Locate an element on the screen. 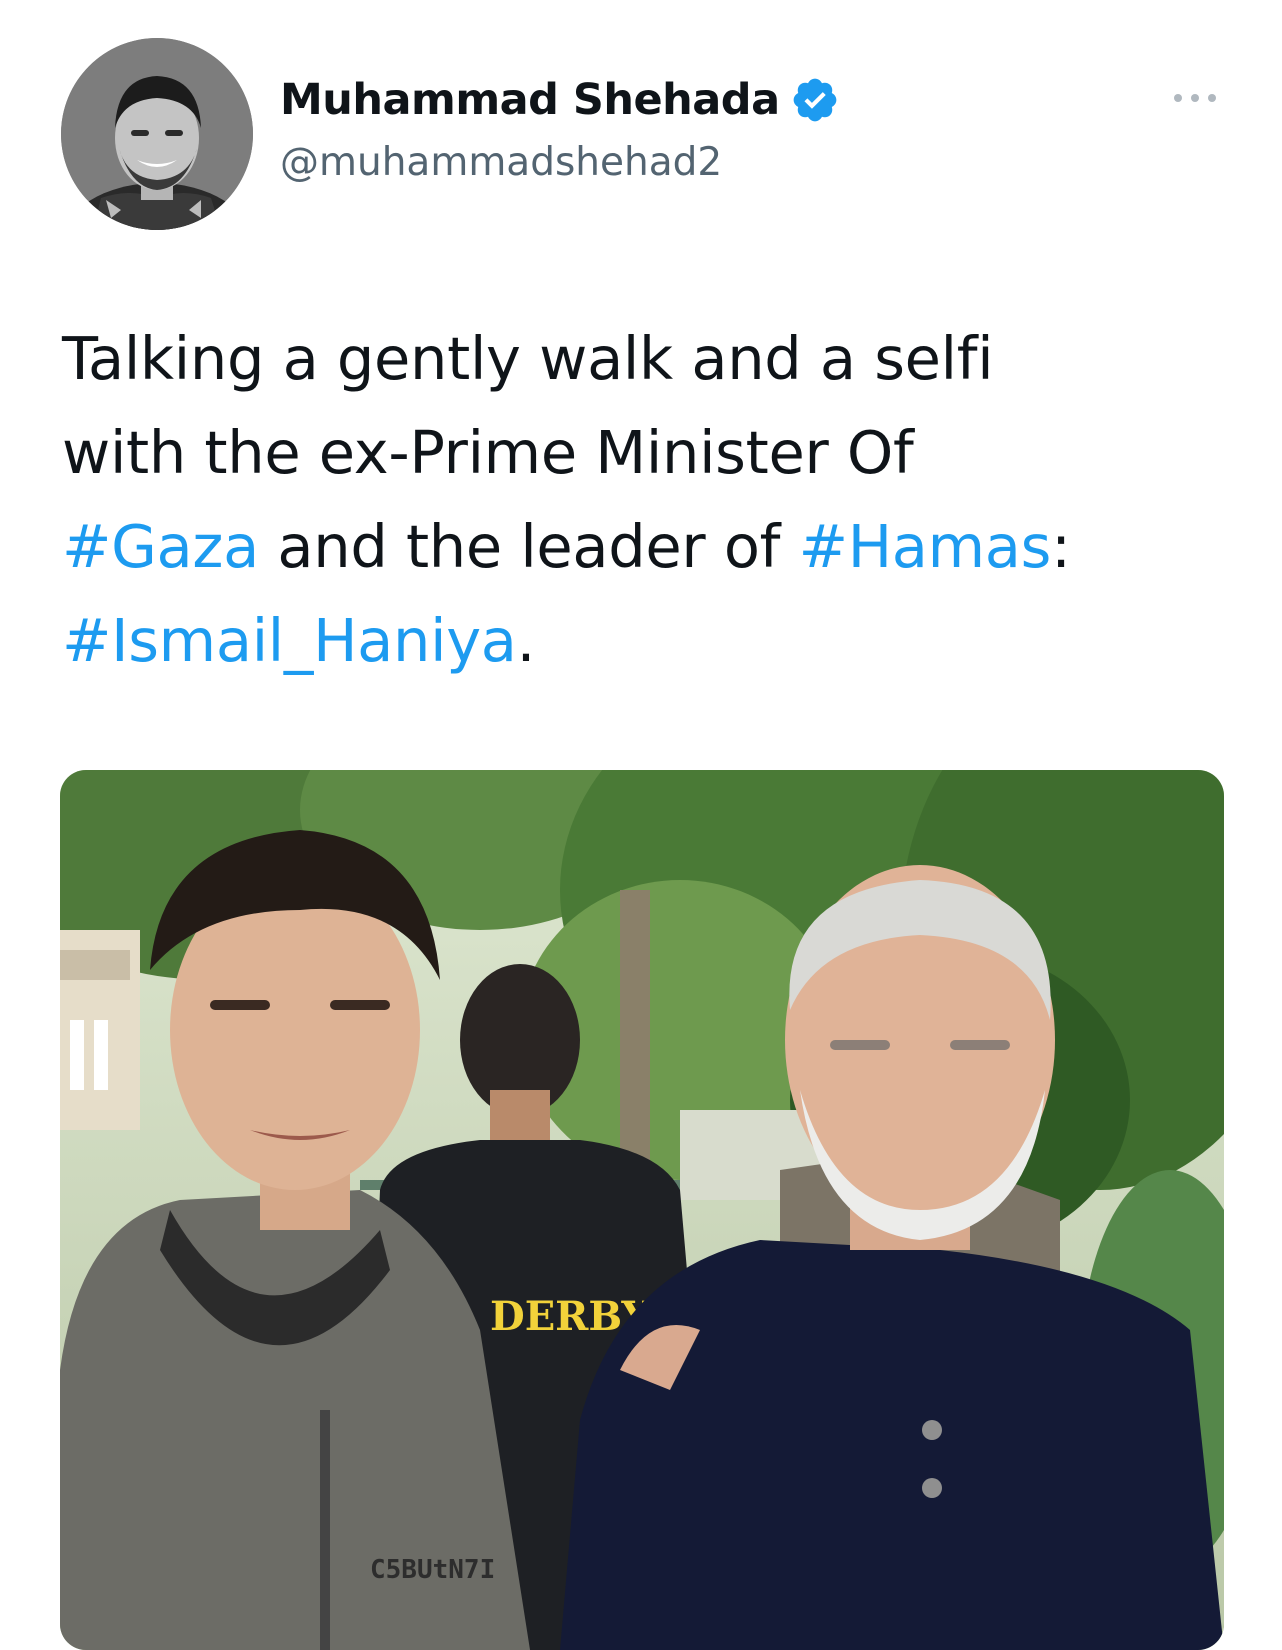 The width and height of the screenshot is (1282, 1650). author-display-name: Muhammad Shehada is located at coordinates (530, 100).